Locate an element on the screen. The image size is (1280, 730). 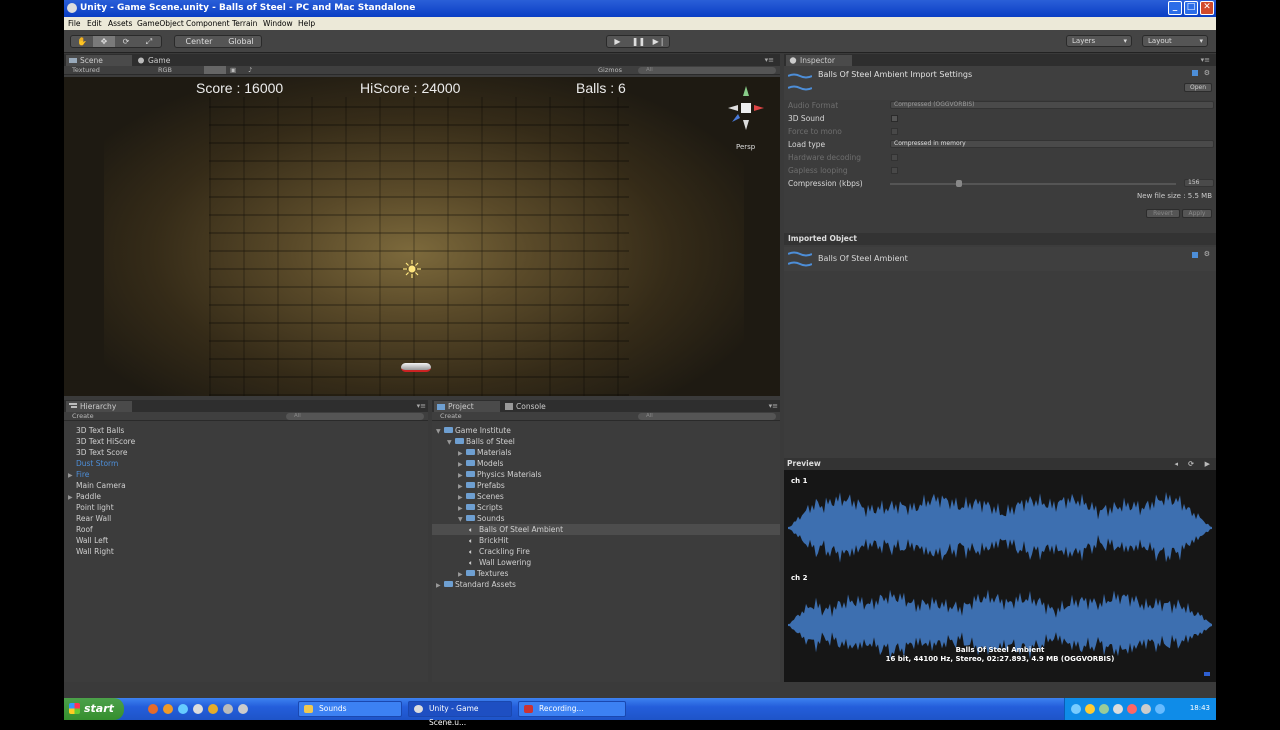
hierarchy-item: 3D Text Score is located at coordinates (98, 452).